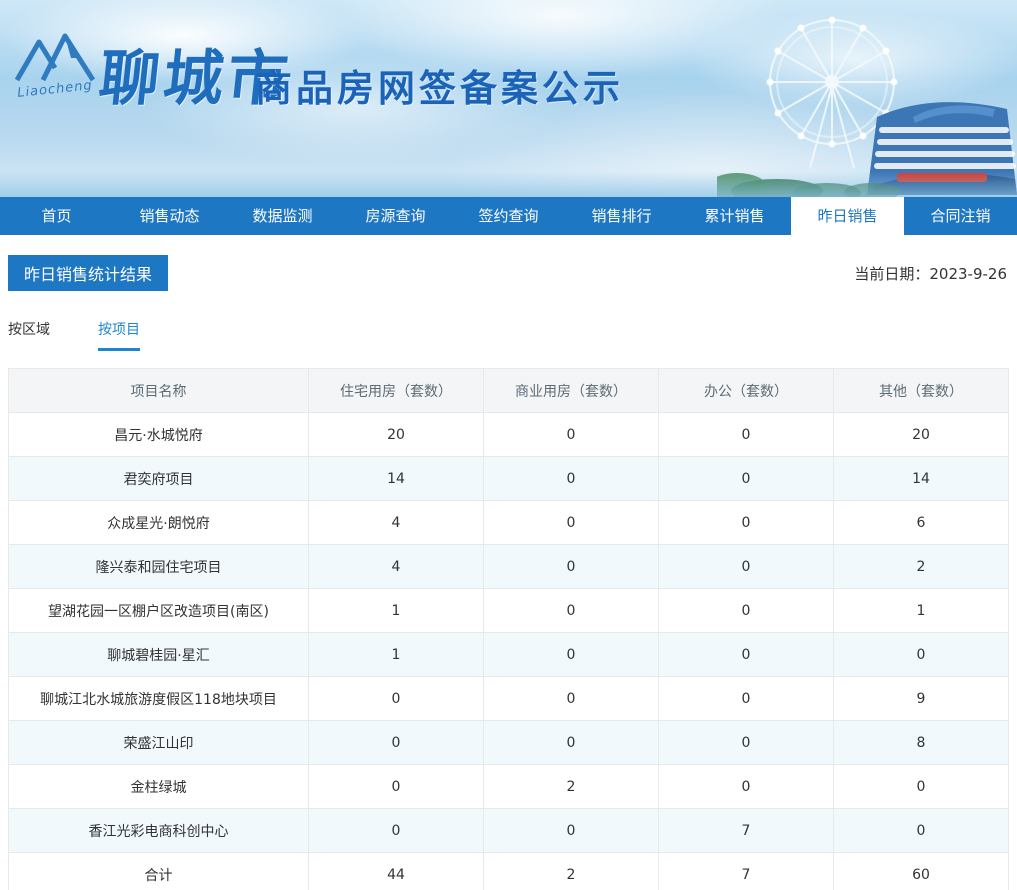 The height and width of the screenshot is (890, 1017). What do you see at coordinates (158, 698) in the screenshot?
I see `project-name-cell: 聊城江北水城旅游度假区118地块项目` at bounding box center [158, 698].